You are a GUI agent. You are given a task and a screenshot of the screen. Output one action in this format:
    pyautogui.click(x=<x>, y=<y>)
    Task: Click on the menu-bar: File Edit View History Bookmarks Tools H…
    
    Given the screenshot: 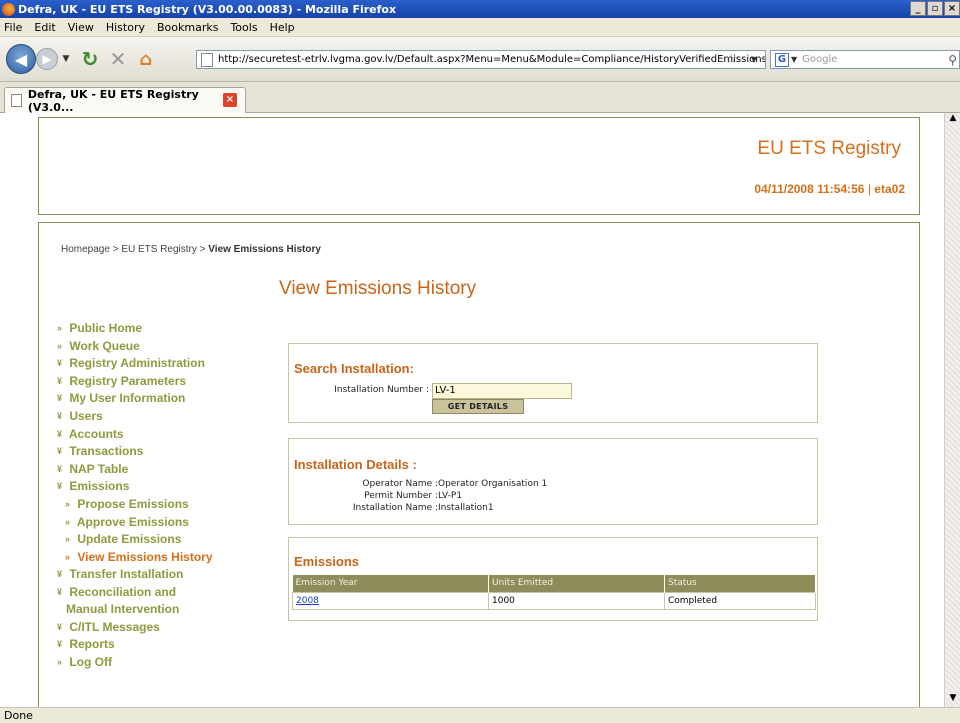 What is the action you would take?
    pyautogui.click(x=480, y=27)
    